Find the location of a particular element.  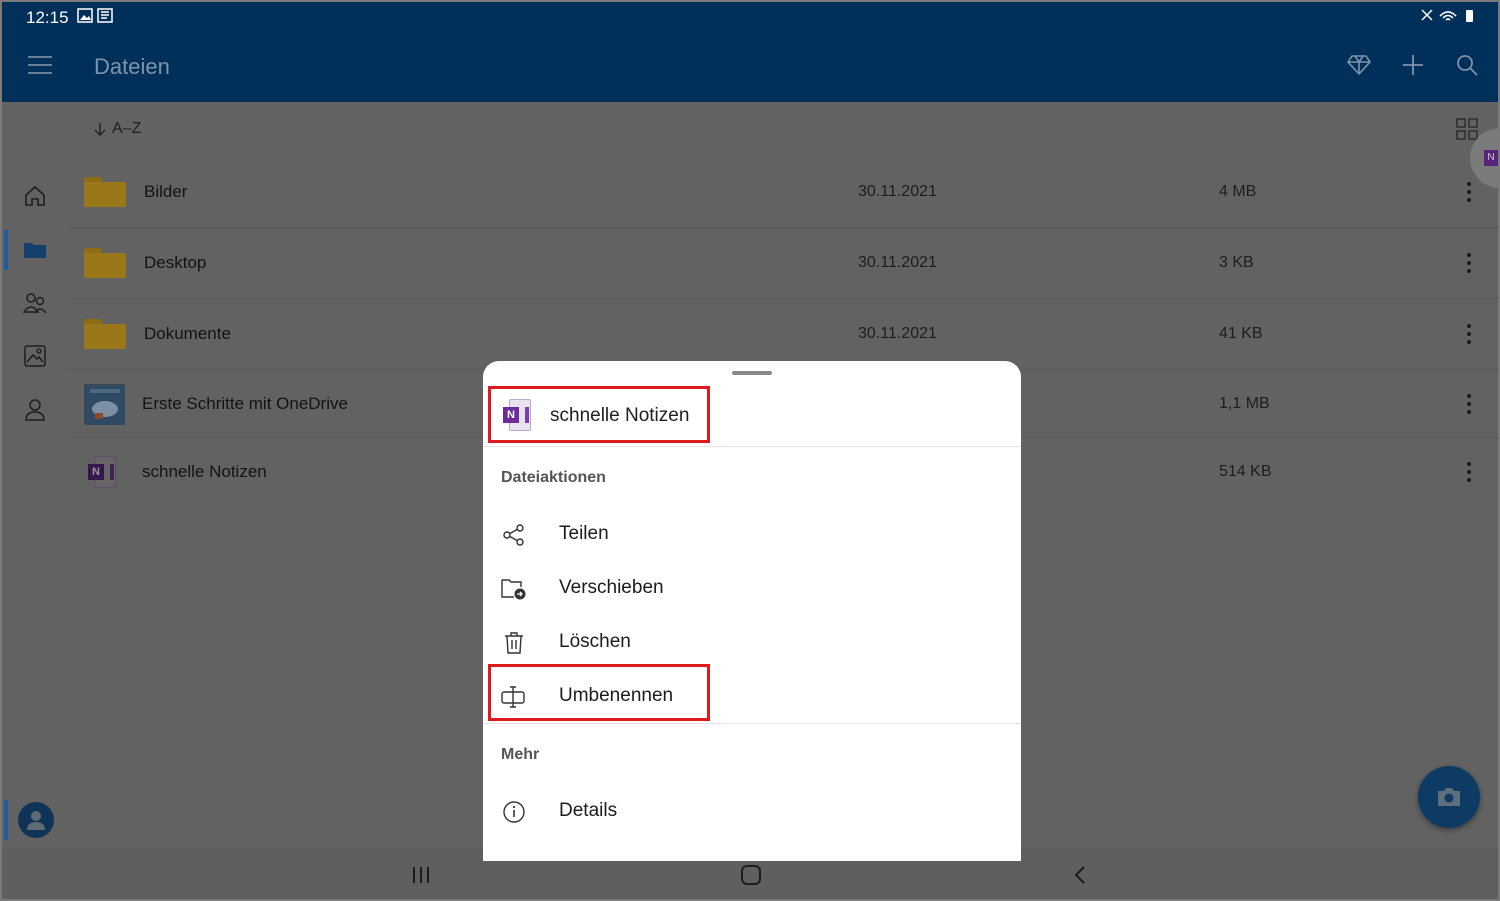

account-indicator is located at coordinates (6, 820).